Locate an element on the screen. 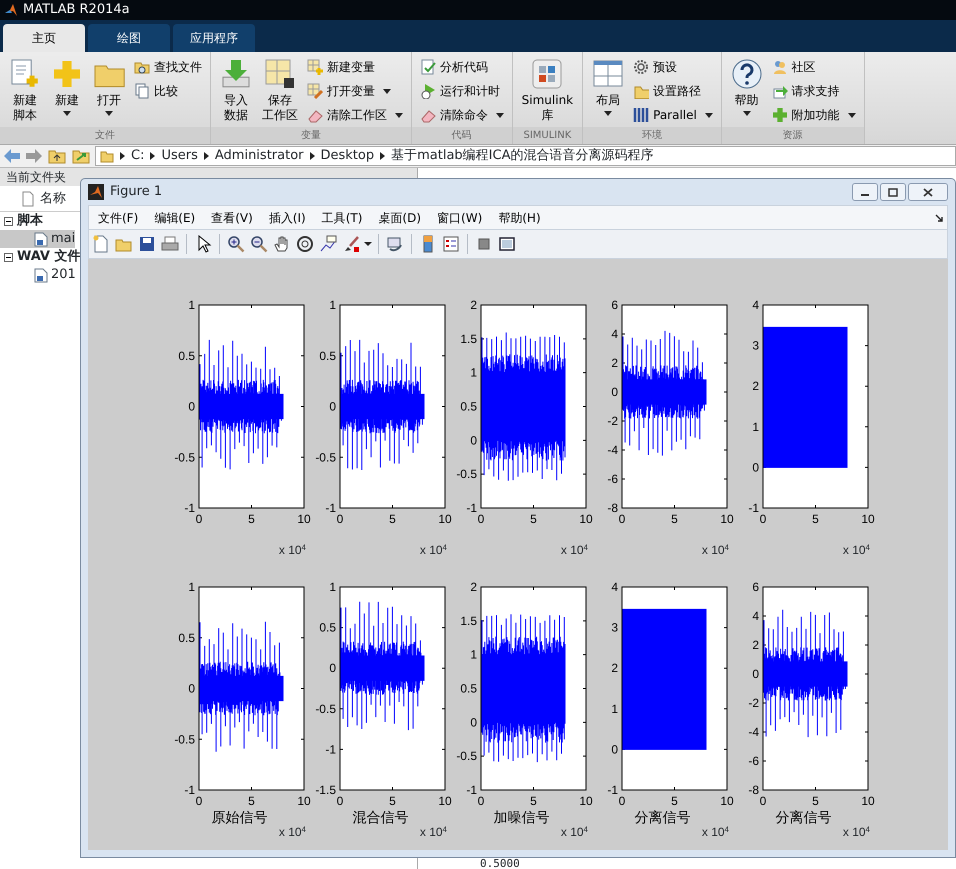  file-item: 201 is located at coordinates (38, 275).